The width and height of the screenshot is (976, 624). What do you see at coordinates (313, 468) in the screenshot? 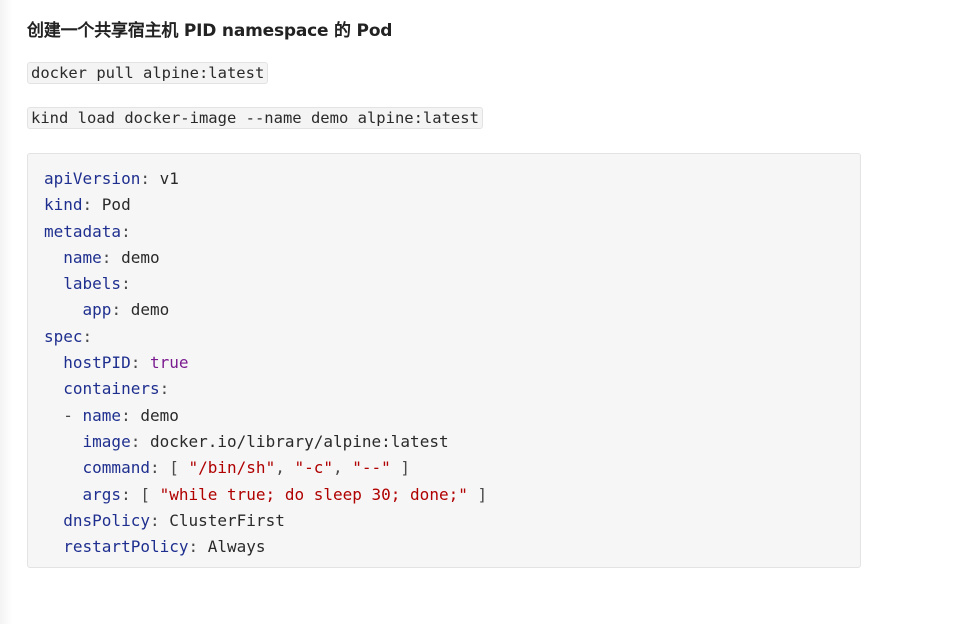
I see `yaml-command-arg-1: "-c"` at bounding box center [313, 468].